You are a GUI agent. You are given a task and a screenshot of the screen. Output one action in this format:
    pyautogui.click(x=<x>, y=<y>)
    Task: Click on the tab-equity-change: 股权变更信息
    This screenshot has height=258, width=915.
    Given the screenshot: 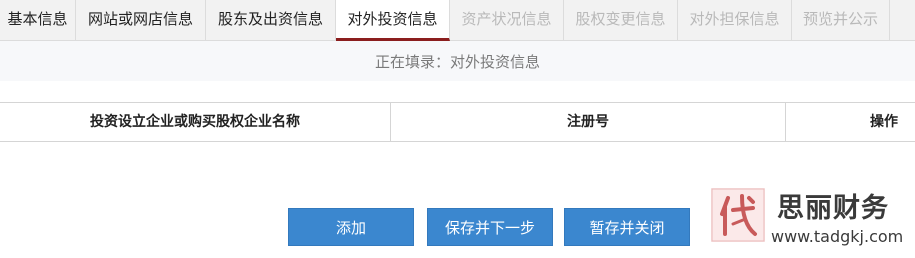 What is the action you would take?
    pyautogui.click(x=621, y=20)
    